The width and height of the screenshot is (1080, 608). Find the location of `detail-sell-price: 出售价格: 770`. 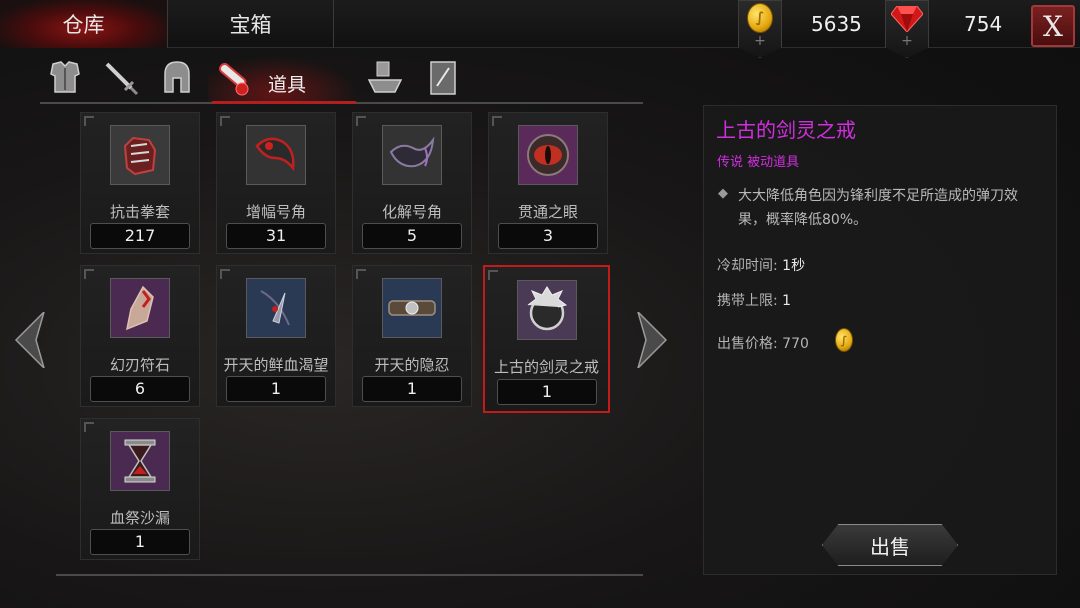

detail-sell-price: 出售价格: 770 is located at coordinates (763, 343).